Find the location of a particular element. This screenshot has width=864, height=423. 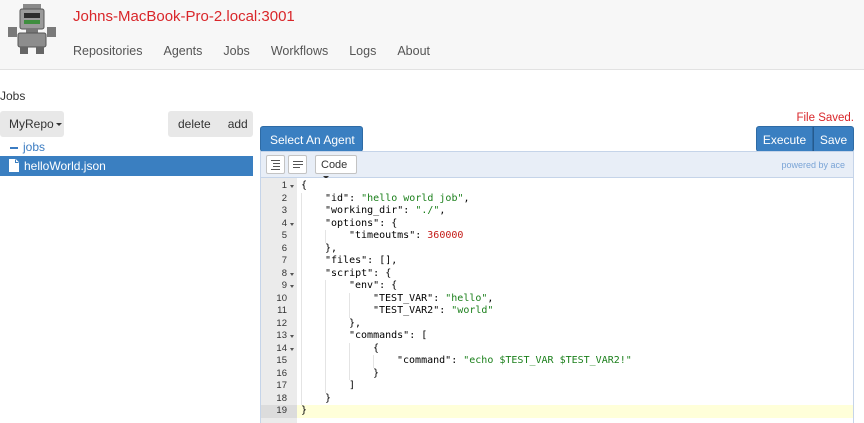

repo-select-button: MyRepo is located at coordinates (32, 124).